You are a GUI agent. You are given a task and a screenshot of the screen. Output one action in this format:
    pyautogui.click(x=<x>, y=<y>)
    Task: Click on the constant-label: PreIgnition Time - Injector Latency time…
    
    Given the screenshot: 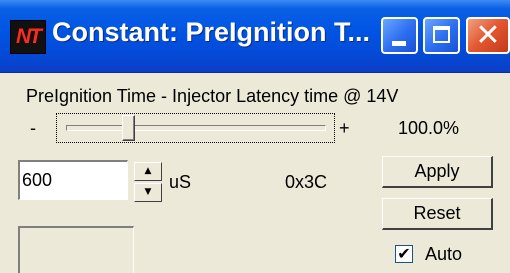 What is the action you would take?
    pyautogui.click(x=212, y=96)
    